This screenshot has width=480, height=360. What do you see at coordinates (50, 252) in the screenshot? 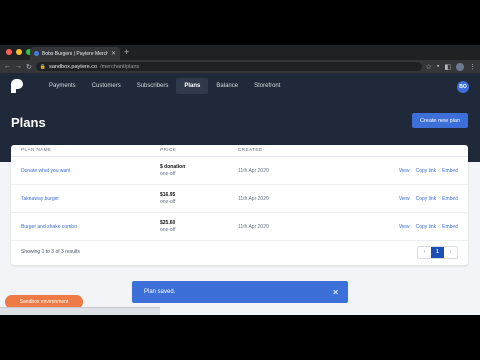
I see `results-count: Showing 1 to 3 of 3 results` at bounding box center [50, 252].